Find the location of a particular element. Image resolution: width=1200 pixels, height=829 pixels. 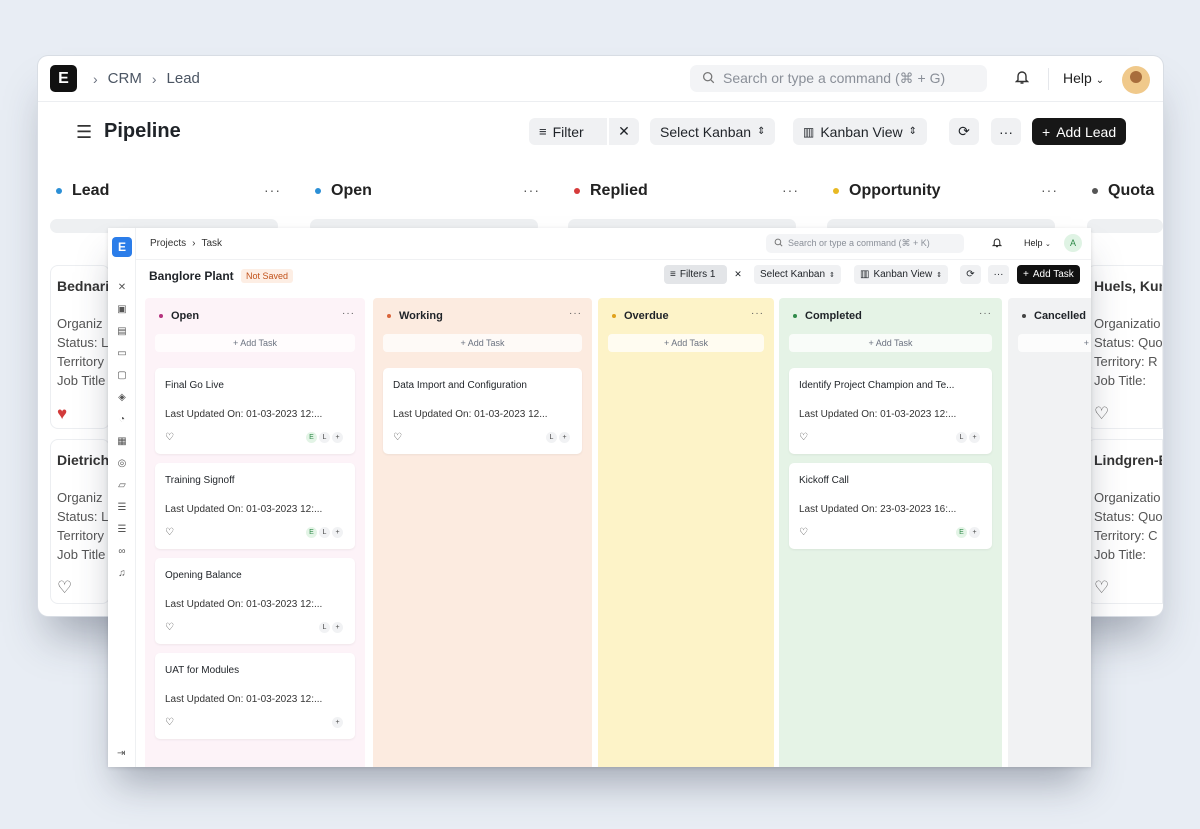

briefcase-icon: ▤ is located at coordinates (122, 331).